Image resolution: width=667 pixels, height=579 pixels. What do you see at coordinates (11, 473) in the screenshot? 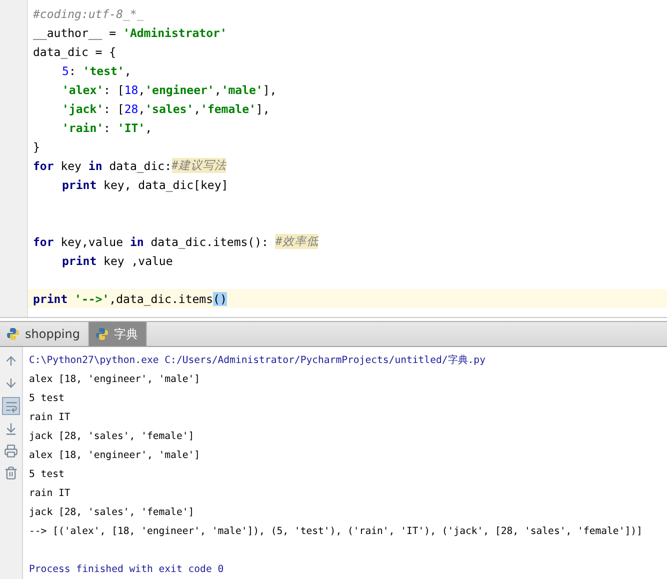
I see `trash-icon` at bounding box center [11, 473].